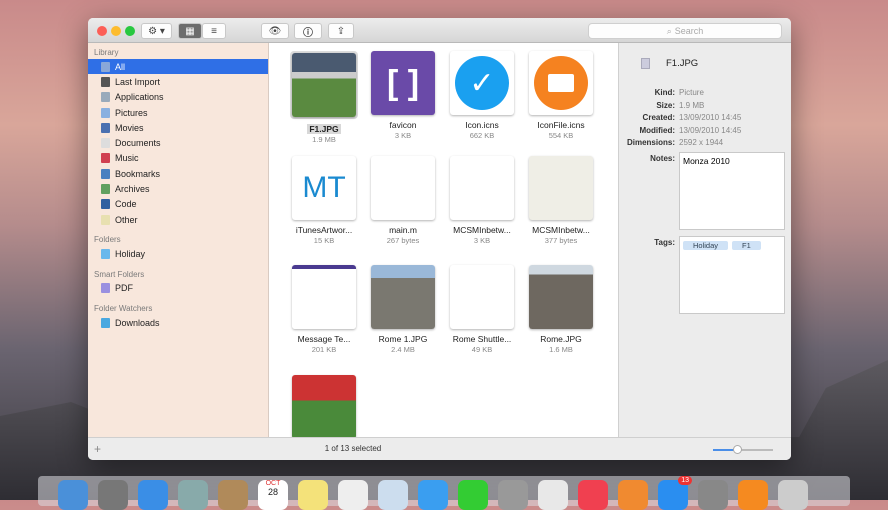 This screenshot has height=510, width=888. I want to click on file-item: main.m 267 bytes, so click(403, 200).